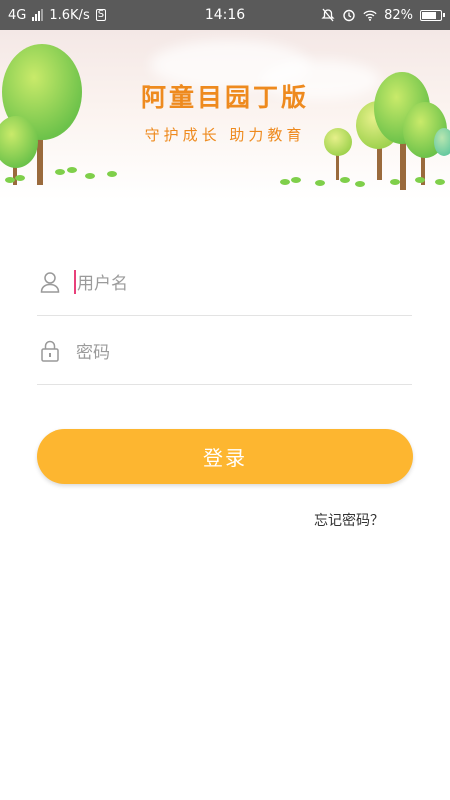 This screenshot has width=450, height=800. What do you see at coordinates (225, 456) in the screenshot?
I see `login-button: 登录` at bounding box center [225, 456].